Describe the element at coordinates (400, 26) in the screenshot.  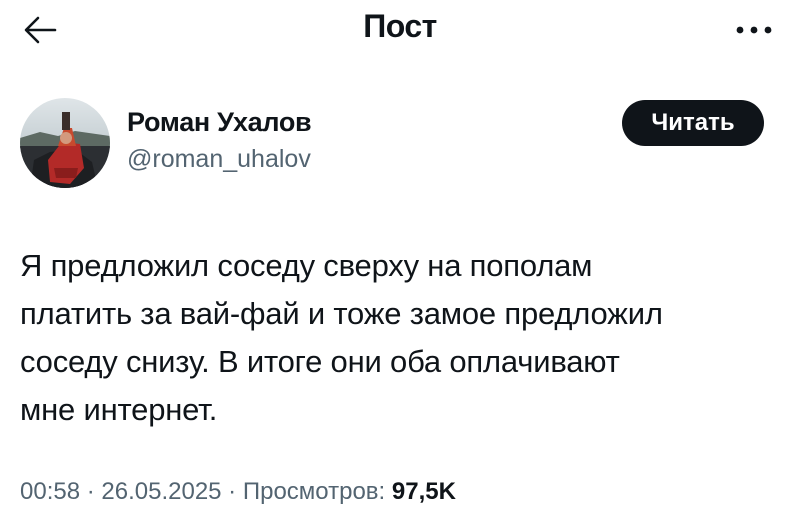
I see `page-title: Пост` at that location.